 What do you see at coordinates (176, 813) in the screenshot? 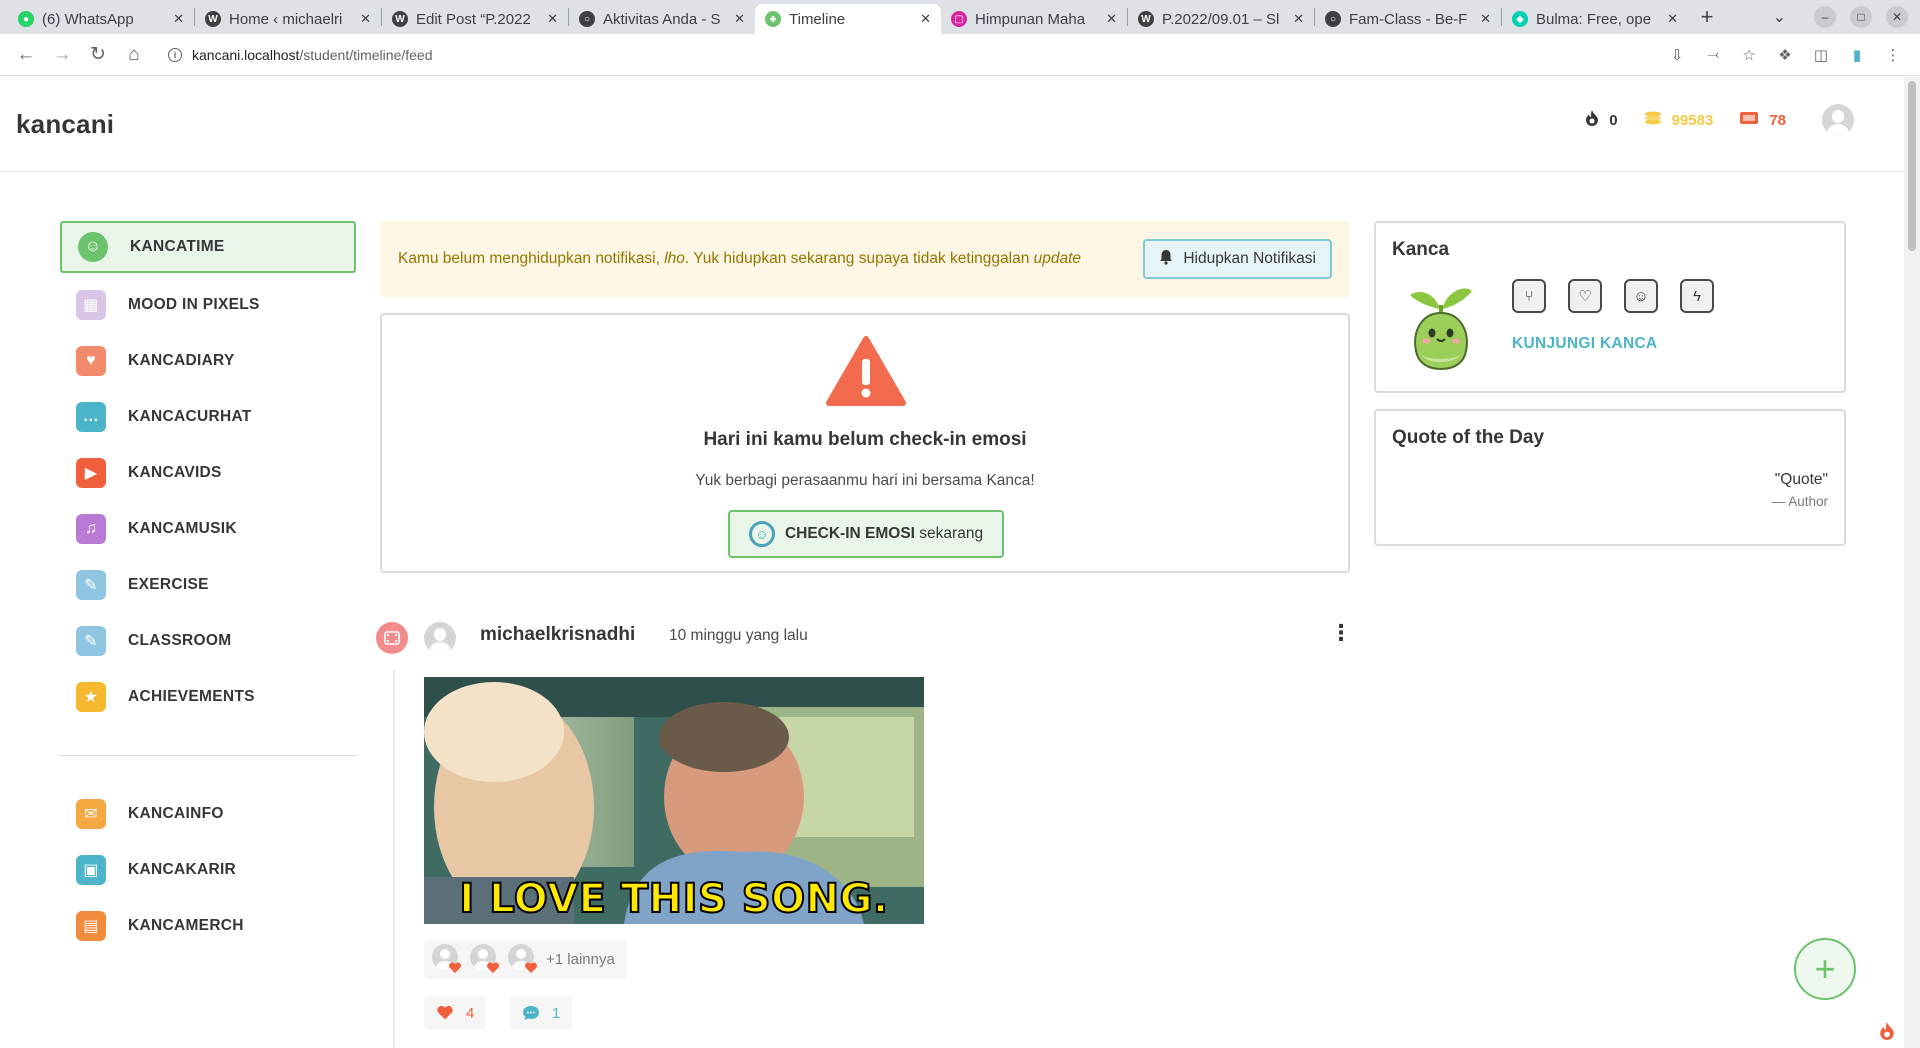
I see `sidebar-item-label: KANCAINFO` at bounding box center [176, 813].